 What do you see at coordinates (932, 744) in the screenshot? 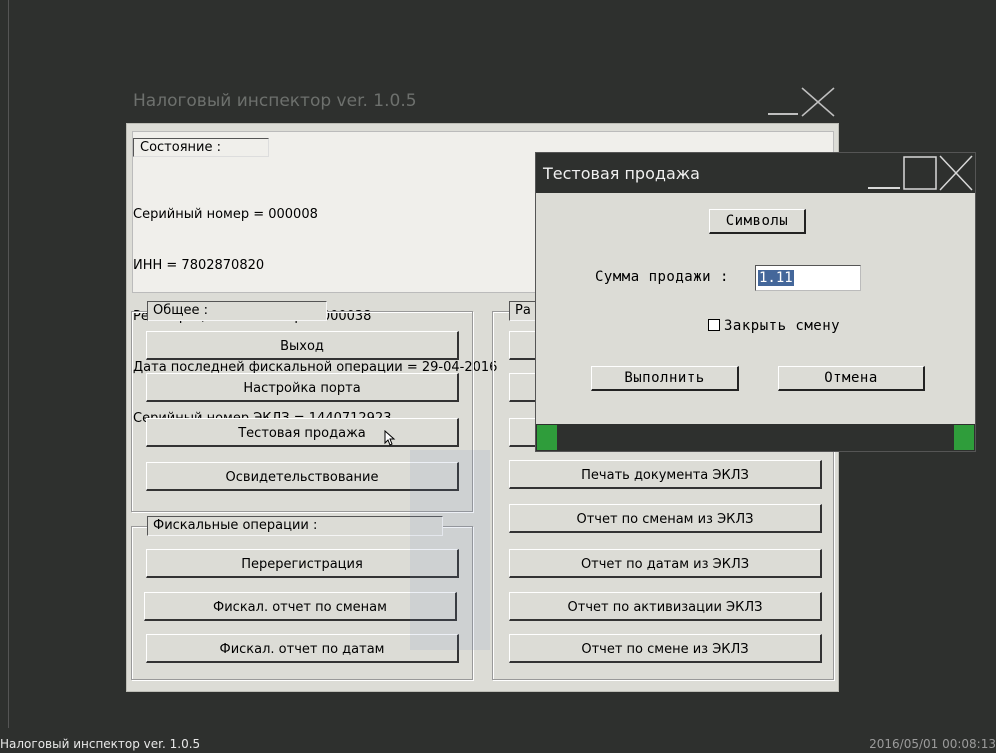
I see `taskbar-clock: 2016/05/01 00:08:13` at bounding box center [932, 744].